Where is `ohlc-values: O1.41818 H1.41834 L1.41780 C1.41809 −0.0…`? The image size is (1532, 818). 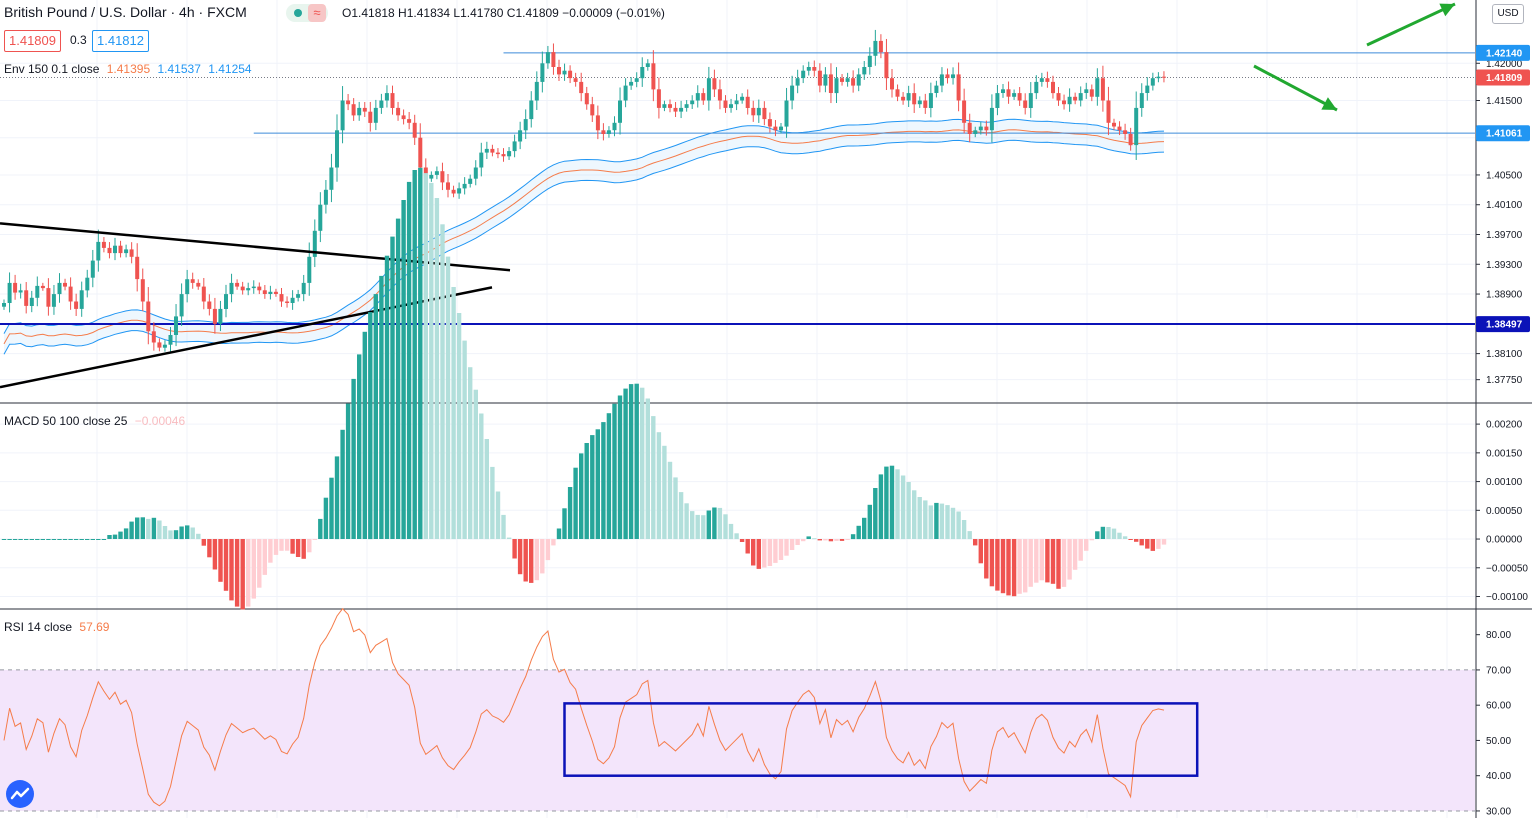 ohlc-values: O1.41818 H1.41834 L1.41780 C1.41809 −0.0… is located at coordinates (503, 13).